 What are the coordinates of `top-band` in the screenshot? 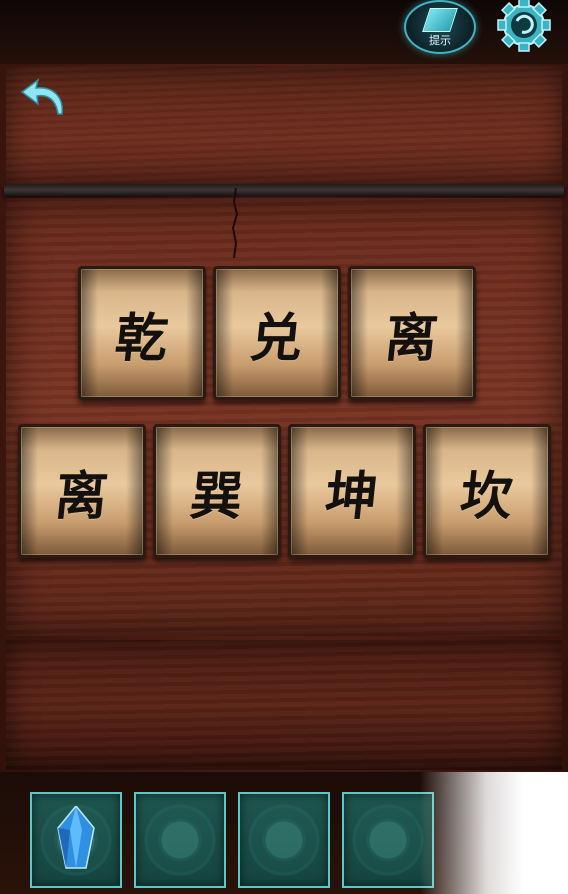 It's located at (284, 32).